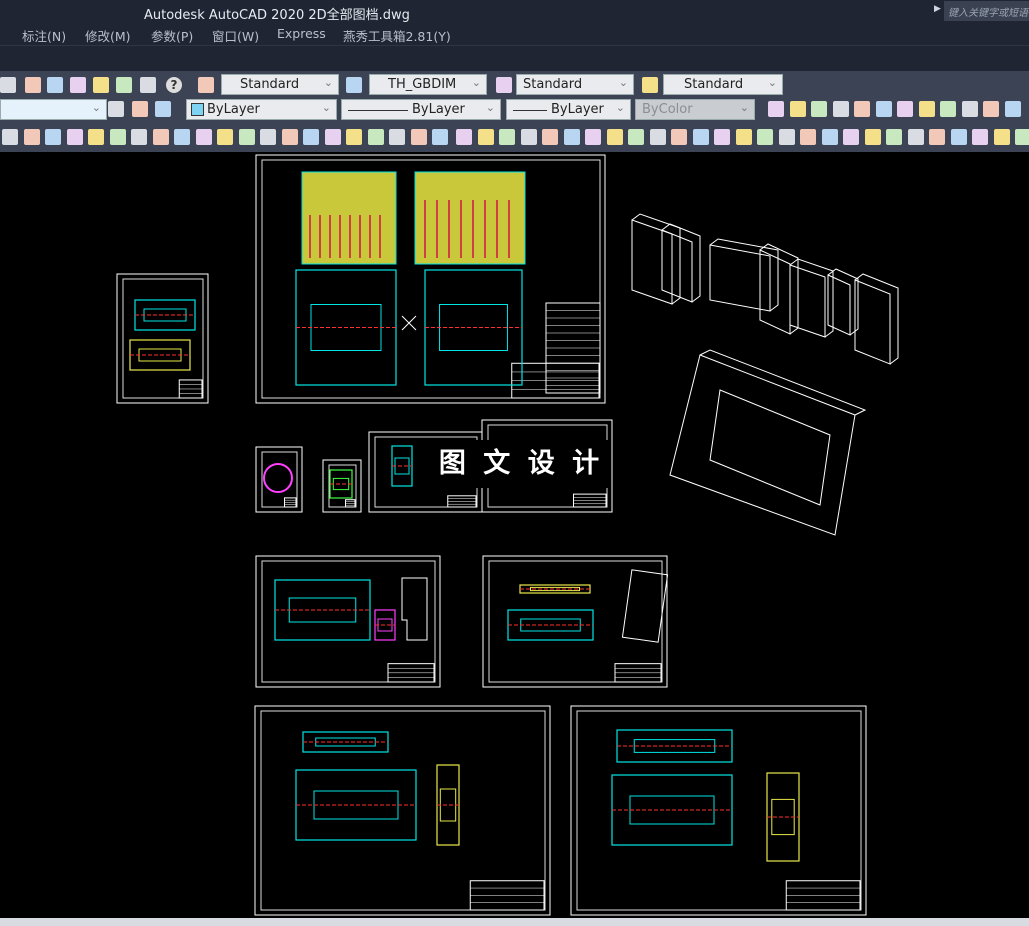  I want to click on menu-dimension: 标注(N), so click(44, 35).